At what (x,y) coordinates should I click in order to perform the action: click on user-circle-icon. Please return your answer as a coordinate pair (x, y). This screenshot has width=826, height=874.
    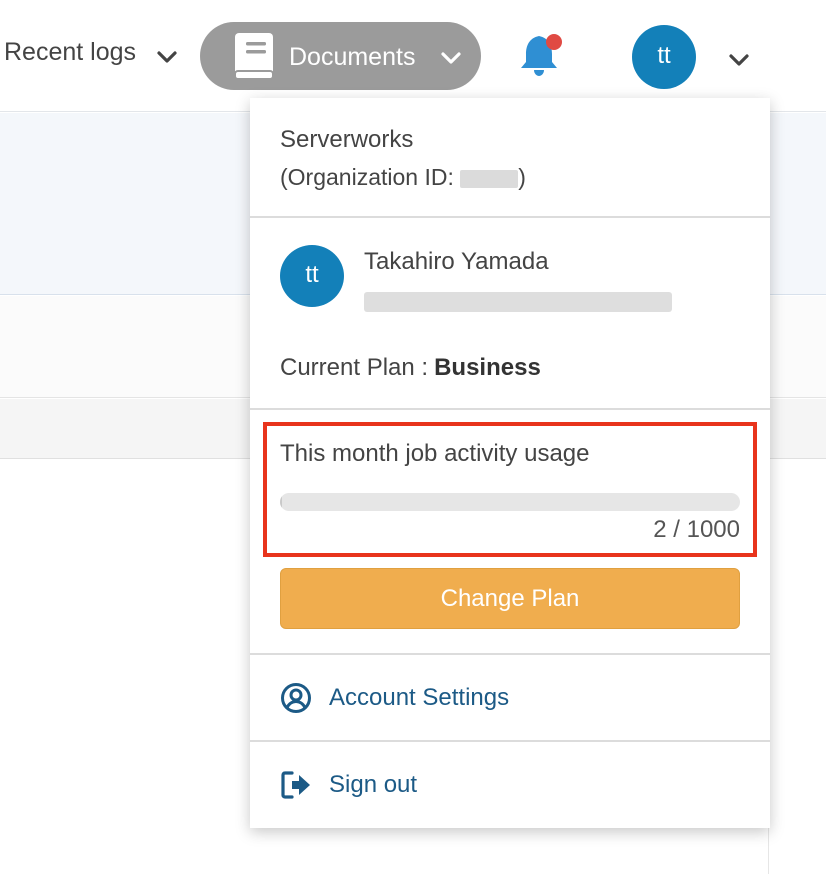
    Looking at the image, I should click on (296, 698).